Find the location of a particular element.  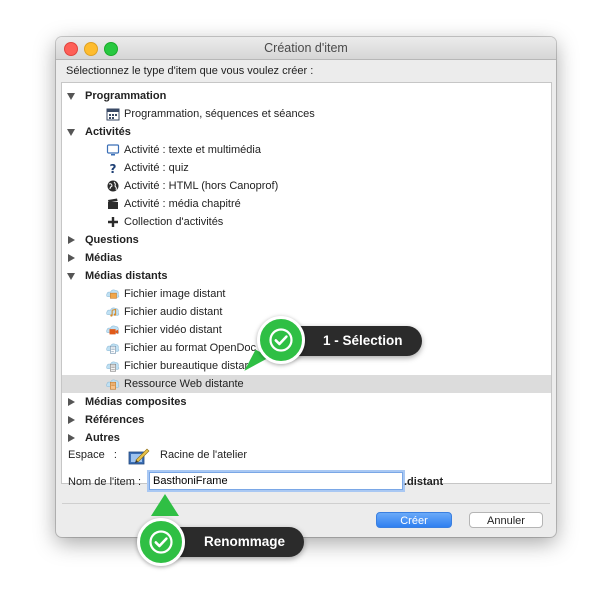

tree-category-programmation: Programmation is located at coordinates (306, 96).